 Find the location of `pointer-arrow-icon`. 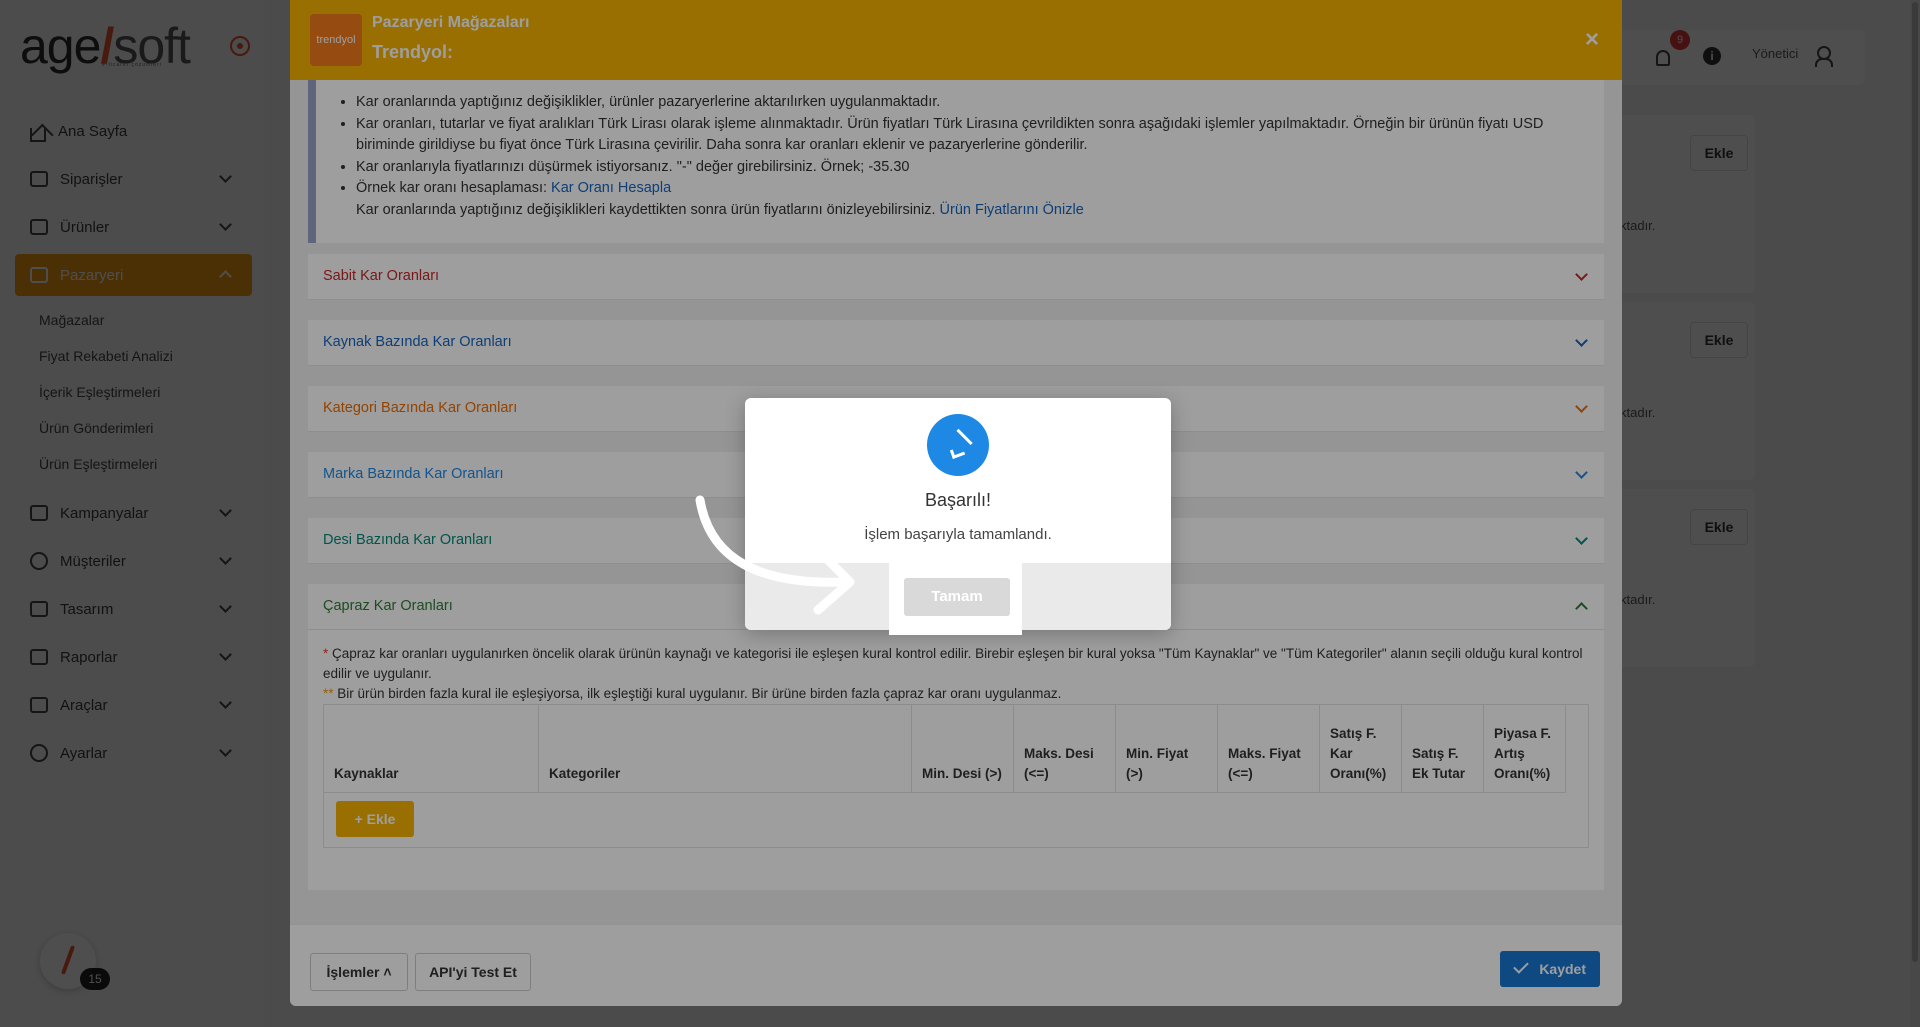

pointer-arrow-icon is located at coordinates (775, 555).